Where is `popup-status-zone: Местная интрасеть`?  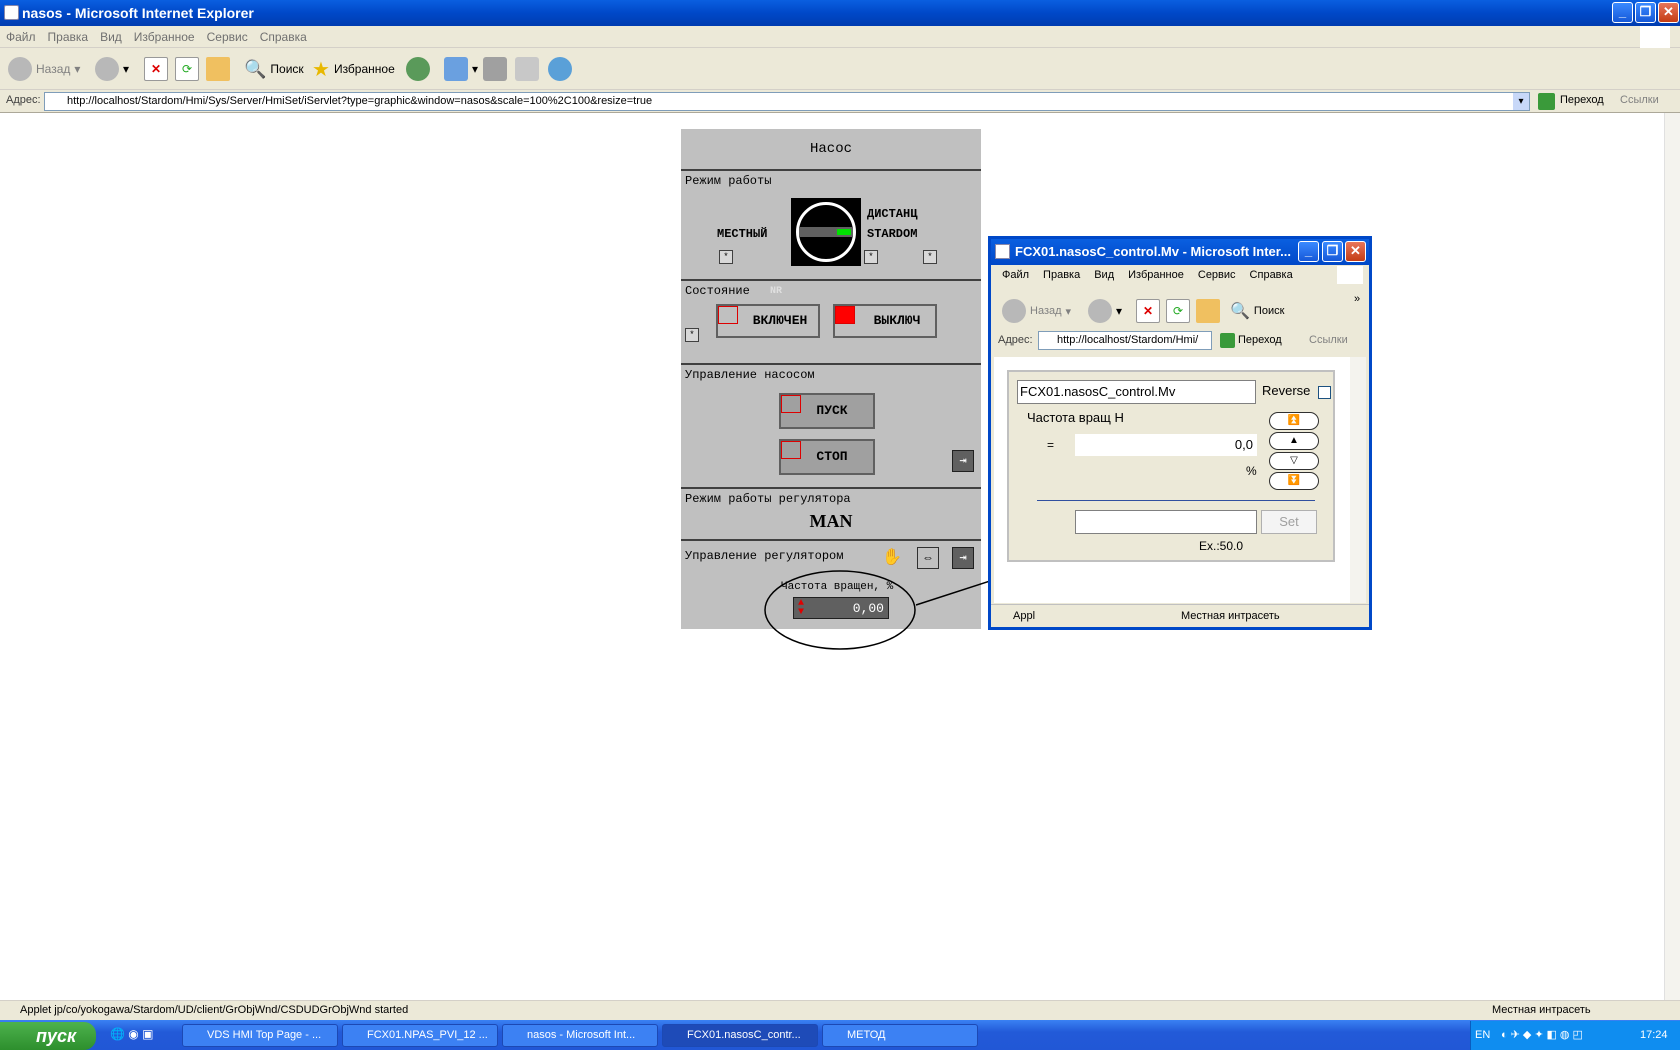
popup-status-zone: Местная интрасеть is located at coordinates (1230, 616).